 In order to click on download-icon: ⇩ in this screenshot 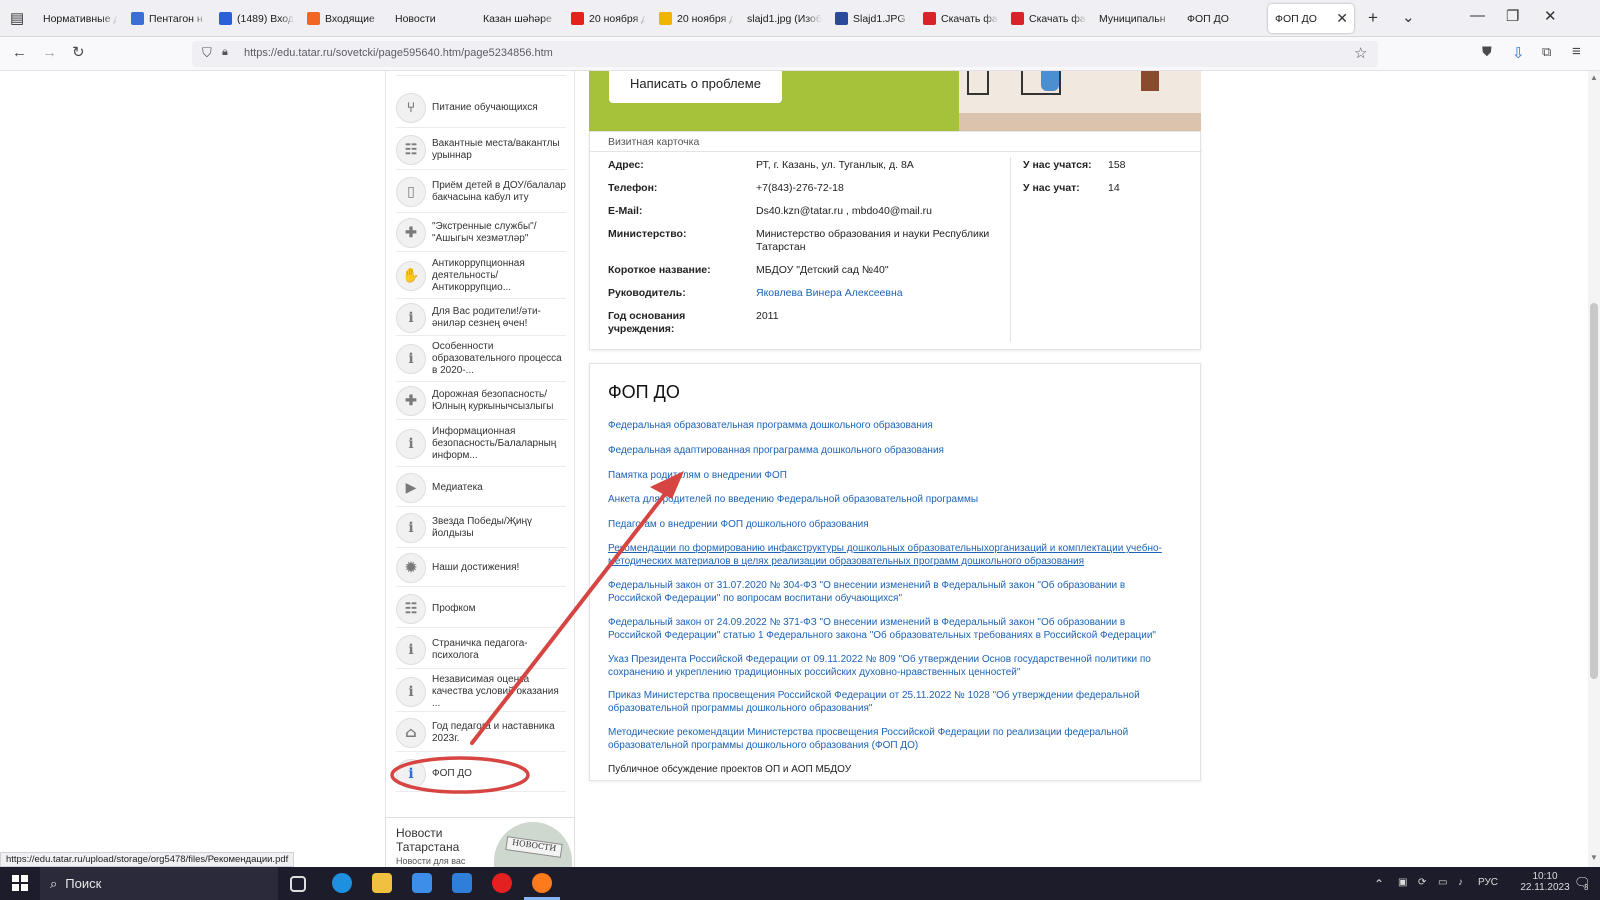, I will do `click(1518, 53)`.